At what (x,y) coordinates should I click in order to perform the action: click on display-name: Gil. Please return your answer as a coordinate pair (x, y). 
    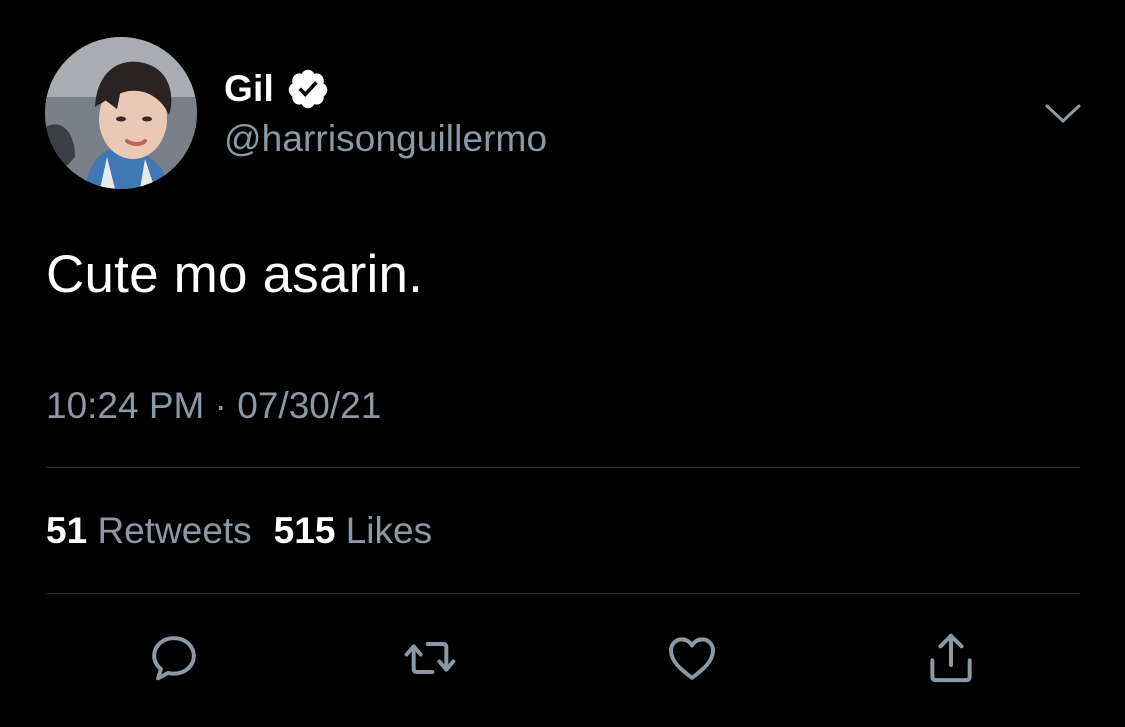
    Looking at the image, I should click on (249, 89).